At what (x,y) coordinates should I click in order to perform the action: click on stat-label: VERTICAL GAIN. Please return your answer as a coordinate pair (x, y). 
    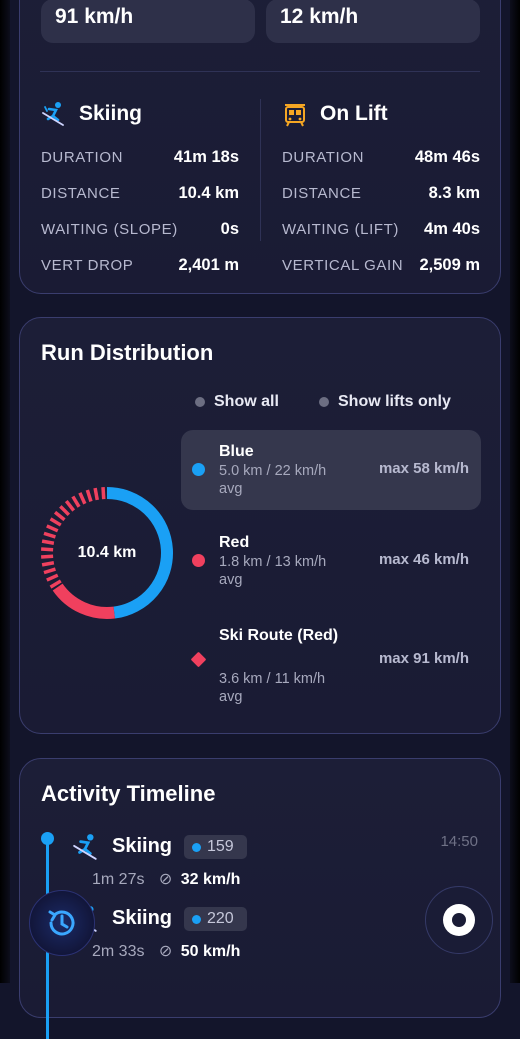
    Looking at the image, I should click on (343, 265).